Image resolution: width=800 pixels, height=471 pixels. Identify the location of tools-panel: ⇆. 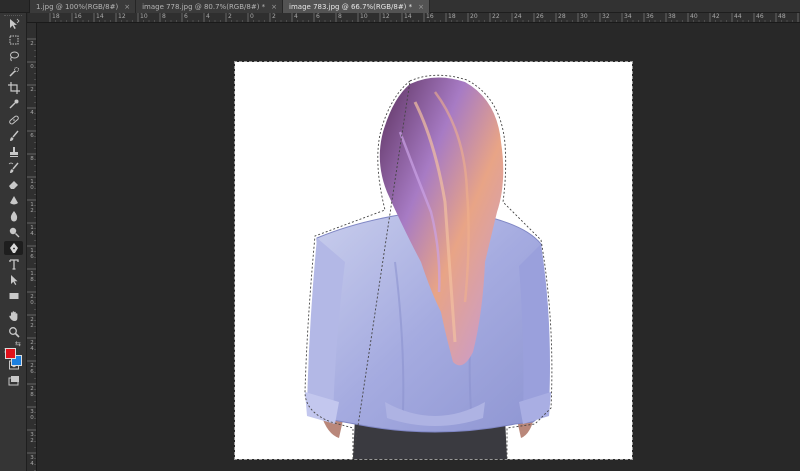
(13, 242).